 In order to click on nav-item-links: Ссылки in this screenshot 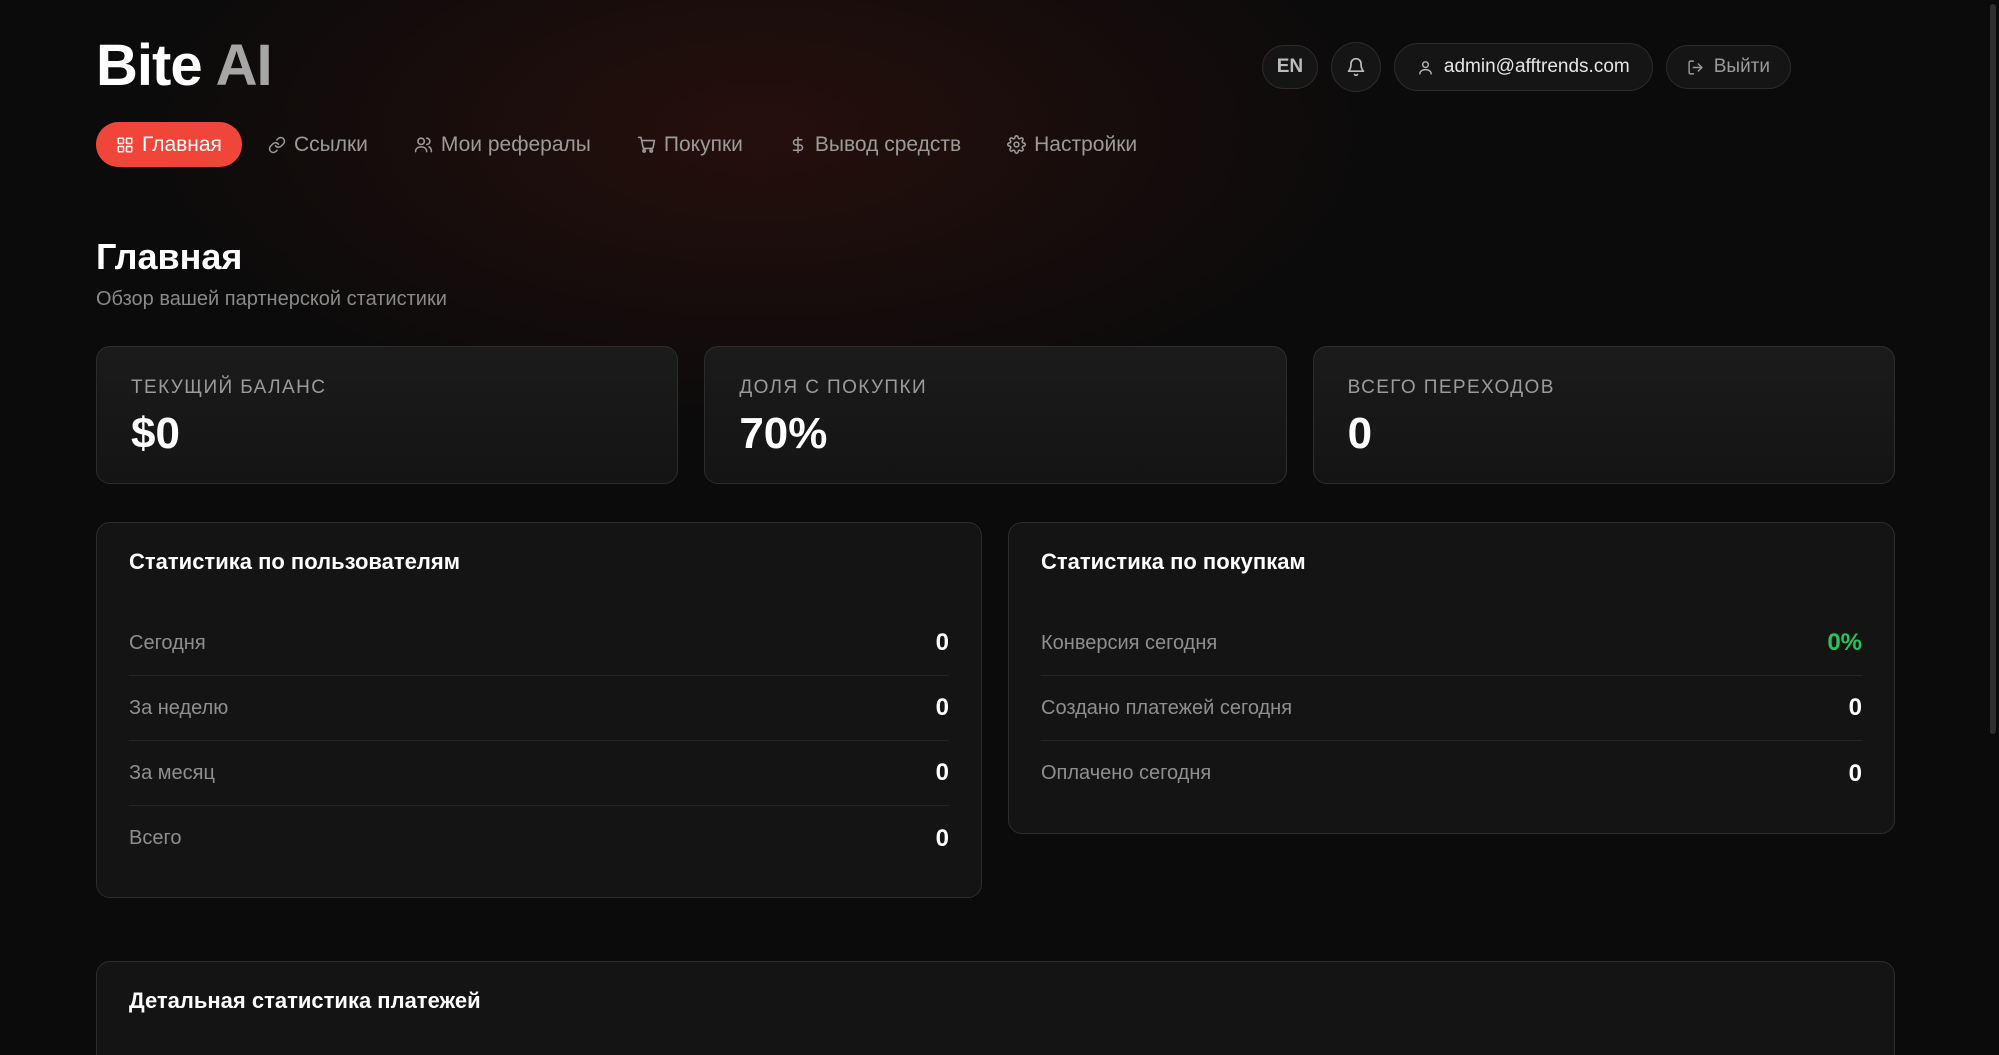, I will do `click(318, 144)`.